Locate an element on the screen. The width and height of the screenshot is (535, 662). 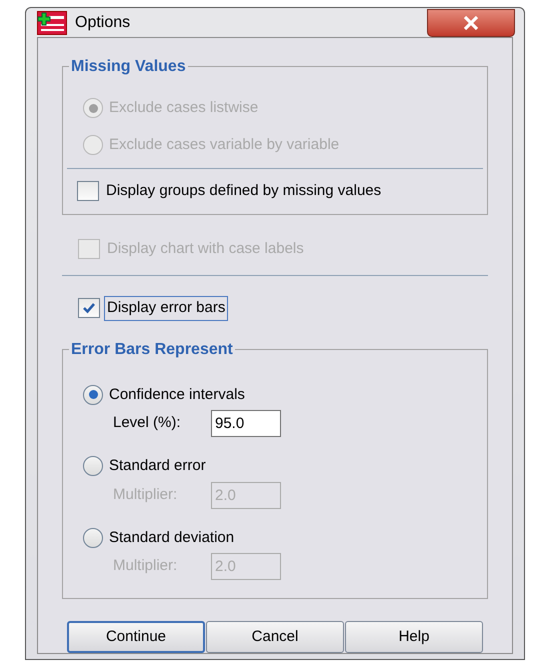
close-icon is located at coordinates (471, 23).